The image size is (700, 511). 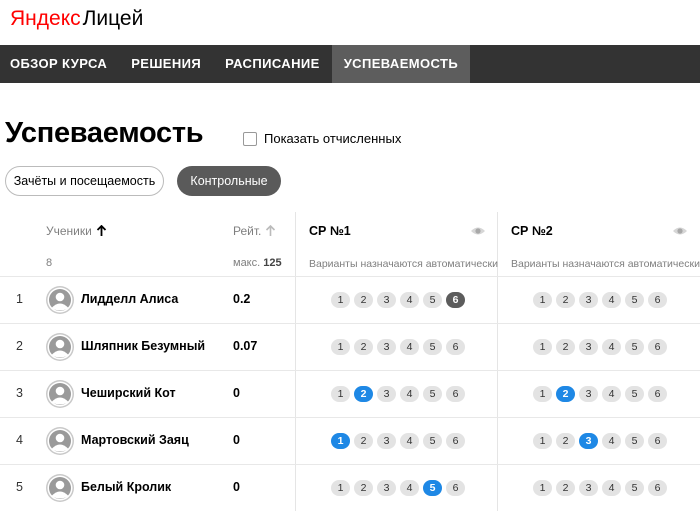 What do you see at coordinates (229, 181) in the screenshot?
I see `tests-tab-button: Контрольные` at bounding box center [229, 181].